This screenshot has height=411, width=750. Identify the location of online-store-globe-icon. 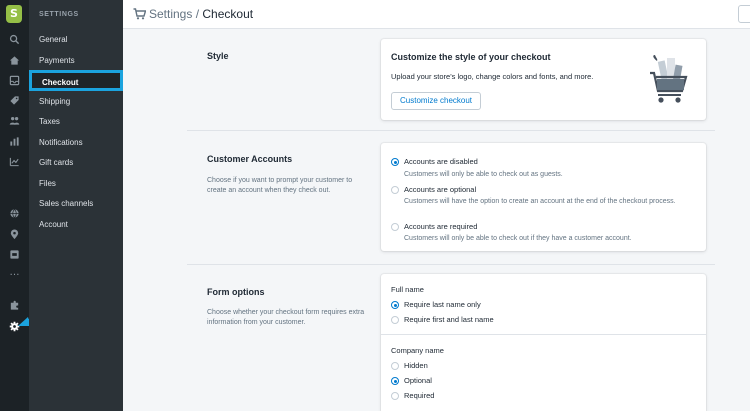
(14, 213).